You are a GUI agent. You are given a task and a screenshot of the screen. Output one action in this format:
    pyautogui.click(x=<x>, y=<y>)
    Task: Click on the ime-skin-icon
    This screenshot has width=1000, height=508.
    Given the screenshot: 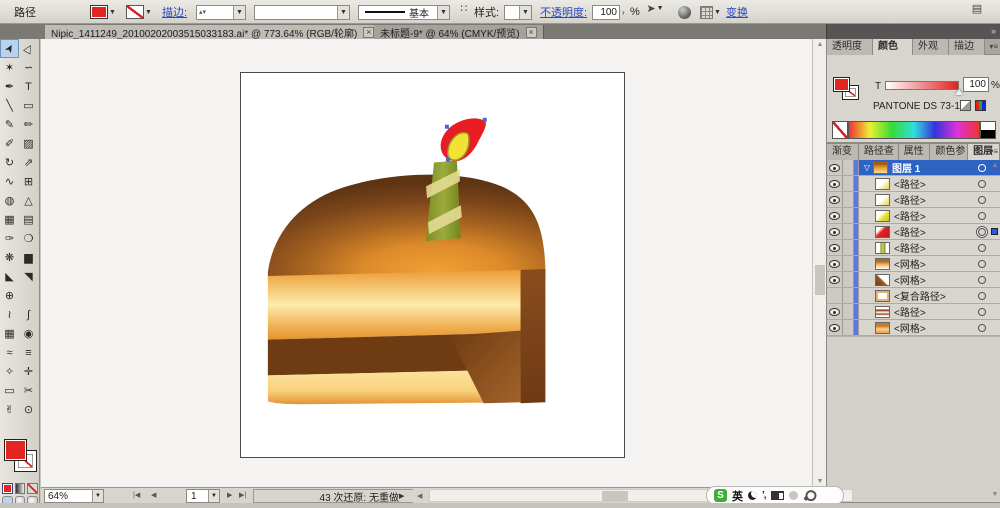 What is the action you would take?
    pyautogui.click(x=793, y=495)
    